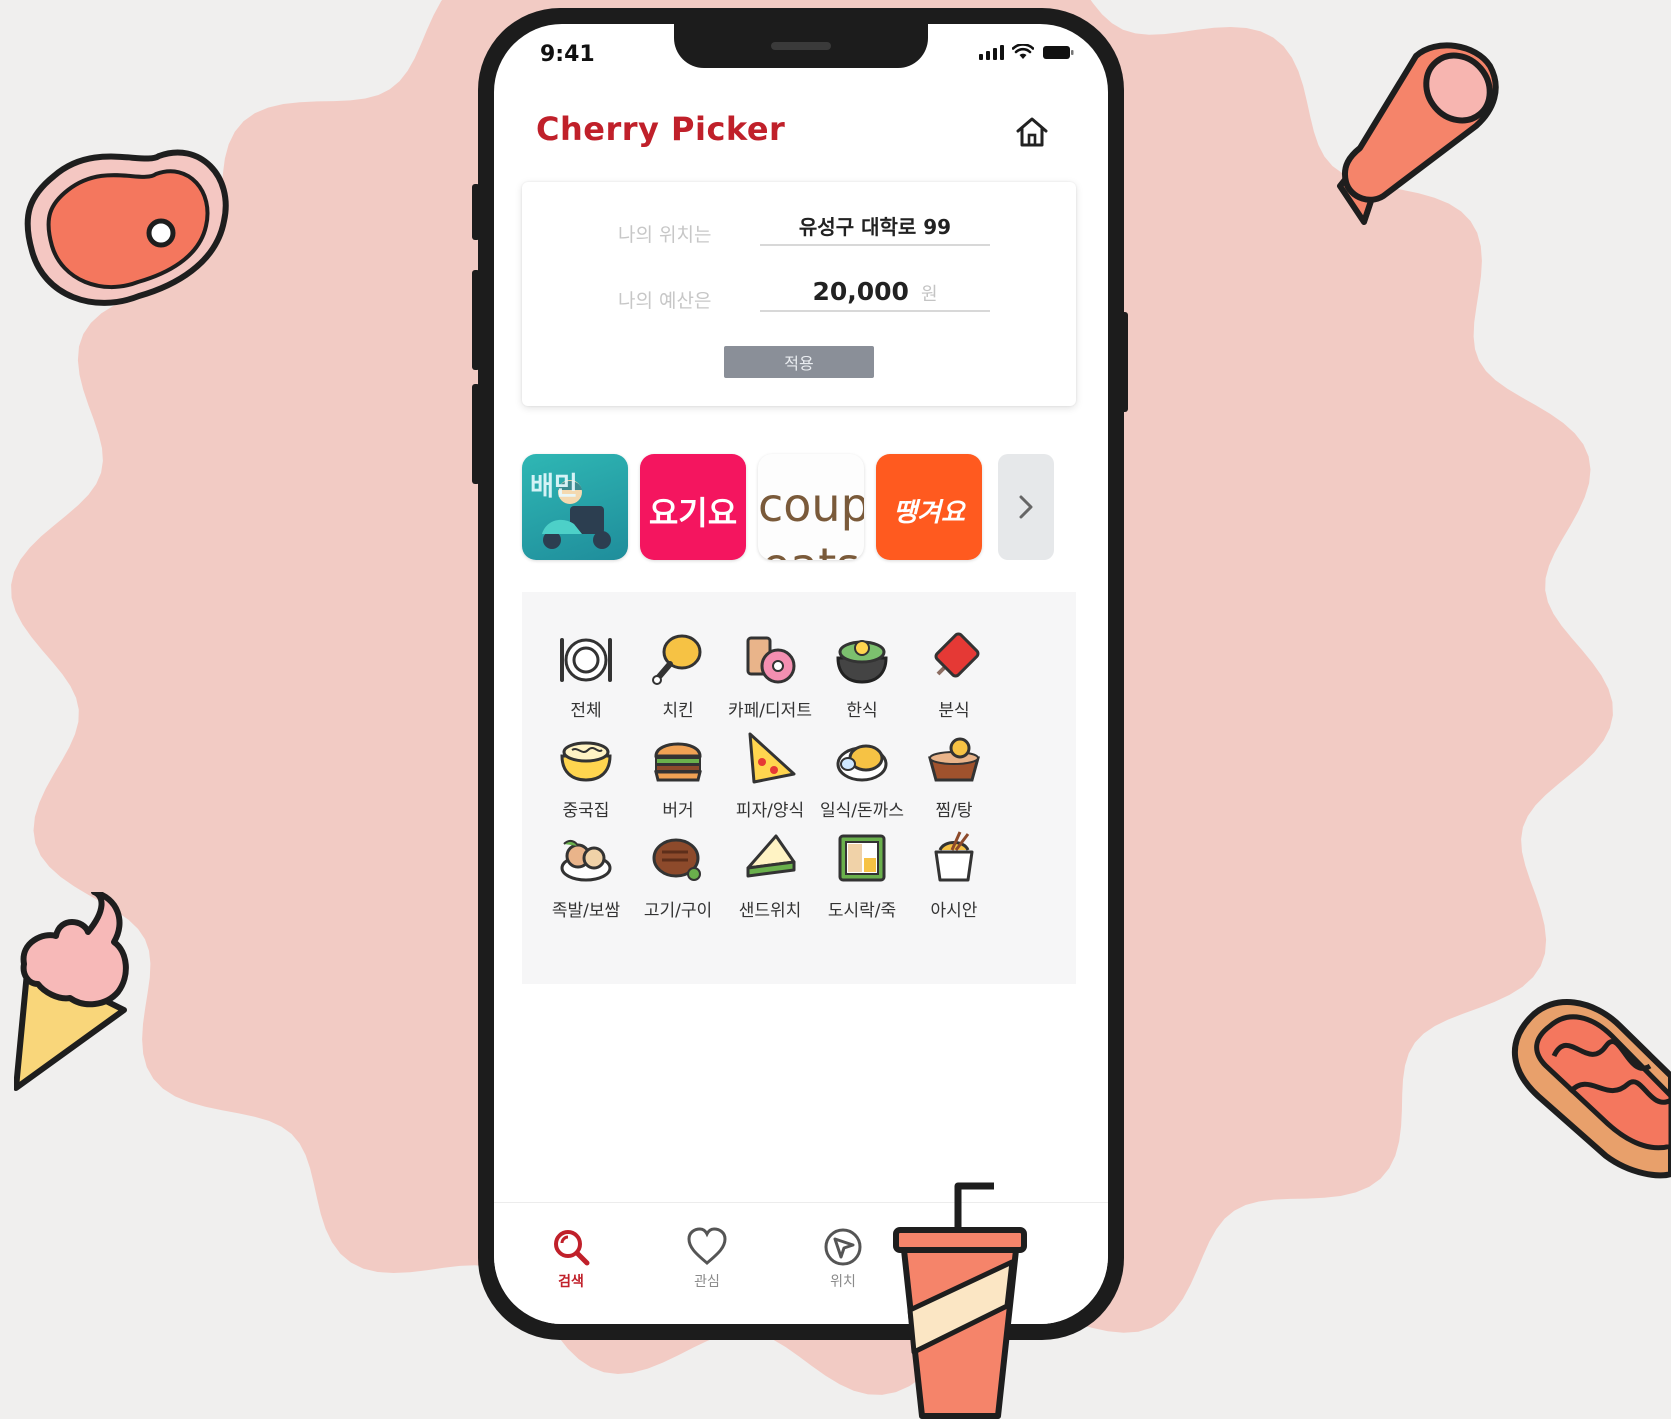  What do you see at coordinates (772, 758) in the screenshot?
I see `pizza-icon` at bounding box center [772, 758].